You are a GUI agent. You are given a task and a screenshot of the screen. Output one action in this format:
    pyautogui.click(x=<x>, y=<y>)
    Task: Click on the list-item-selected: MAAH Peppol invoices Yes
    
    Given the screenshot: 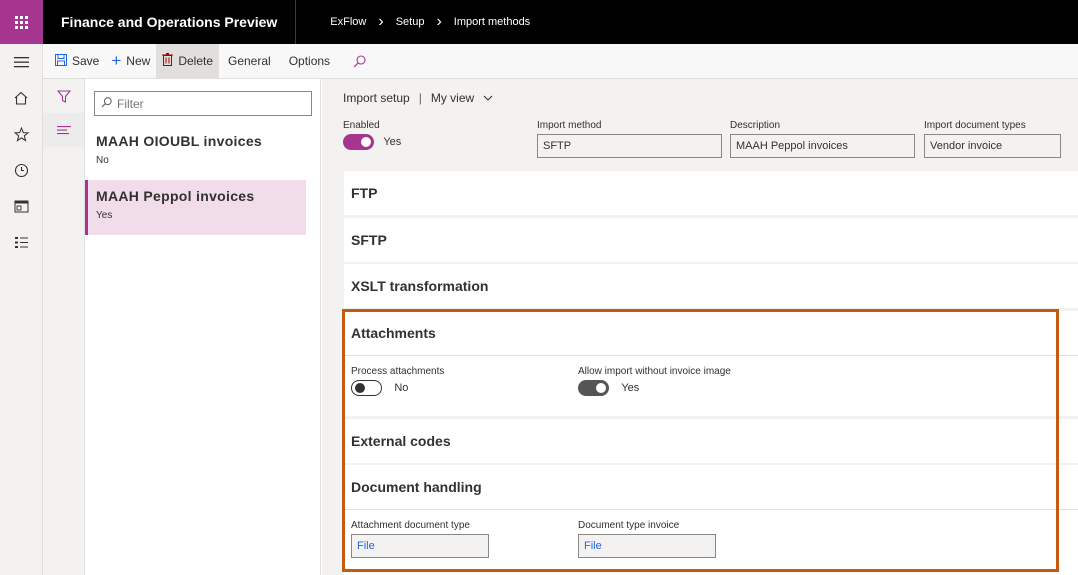 What is the action you would take?
    pyautogui.click(x=195, y=207)
    